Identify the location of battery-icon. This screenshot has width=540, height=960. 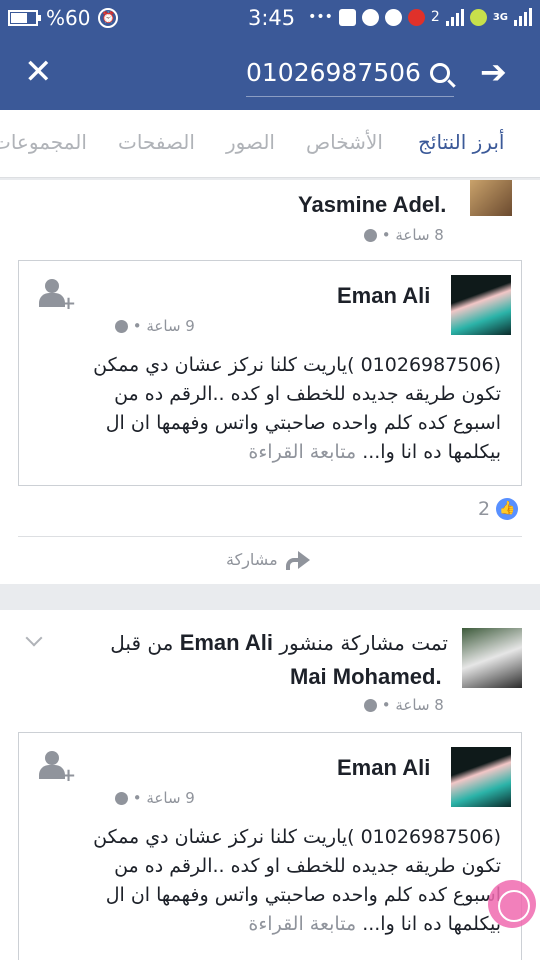
(24, 18).